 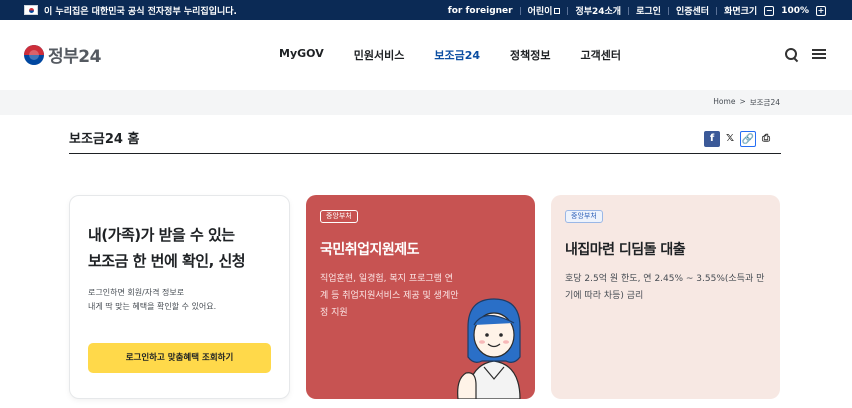 What do you see at coordinates (489, 348) in the screenshot?
I see `character-illustration` at bounding box center [489, 348].